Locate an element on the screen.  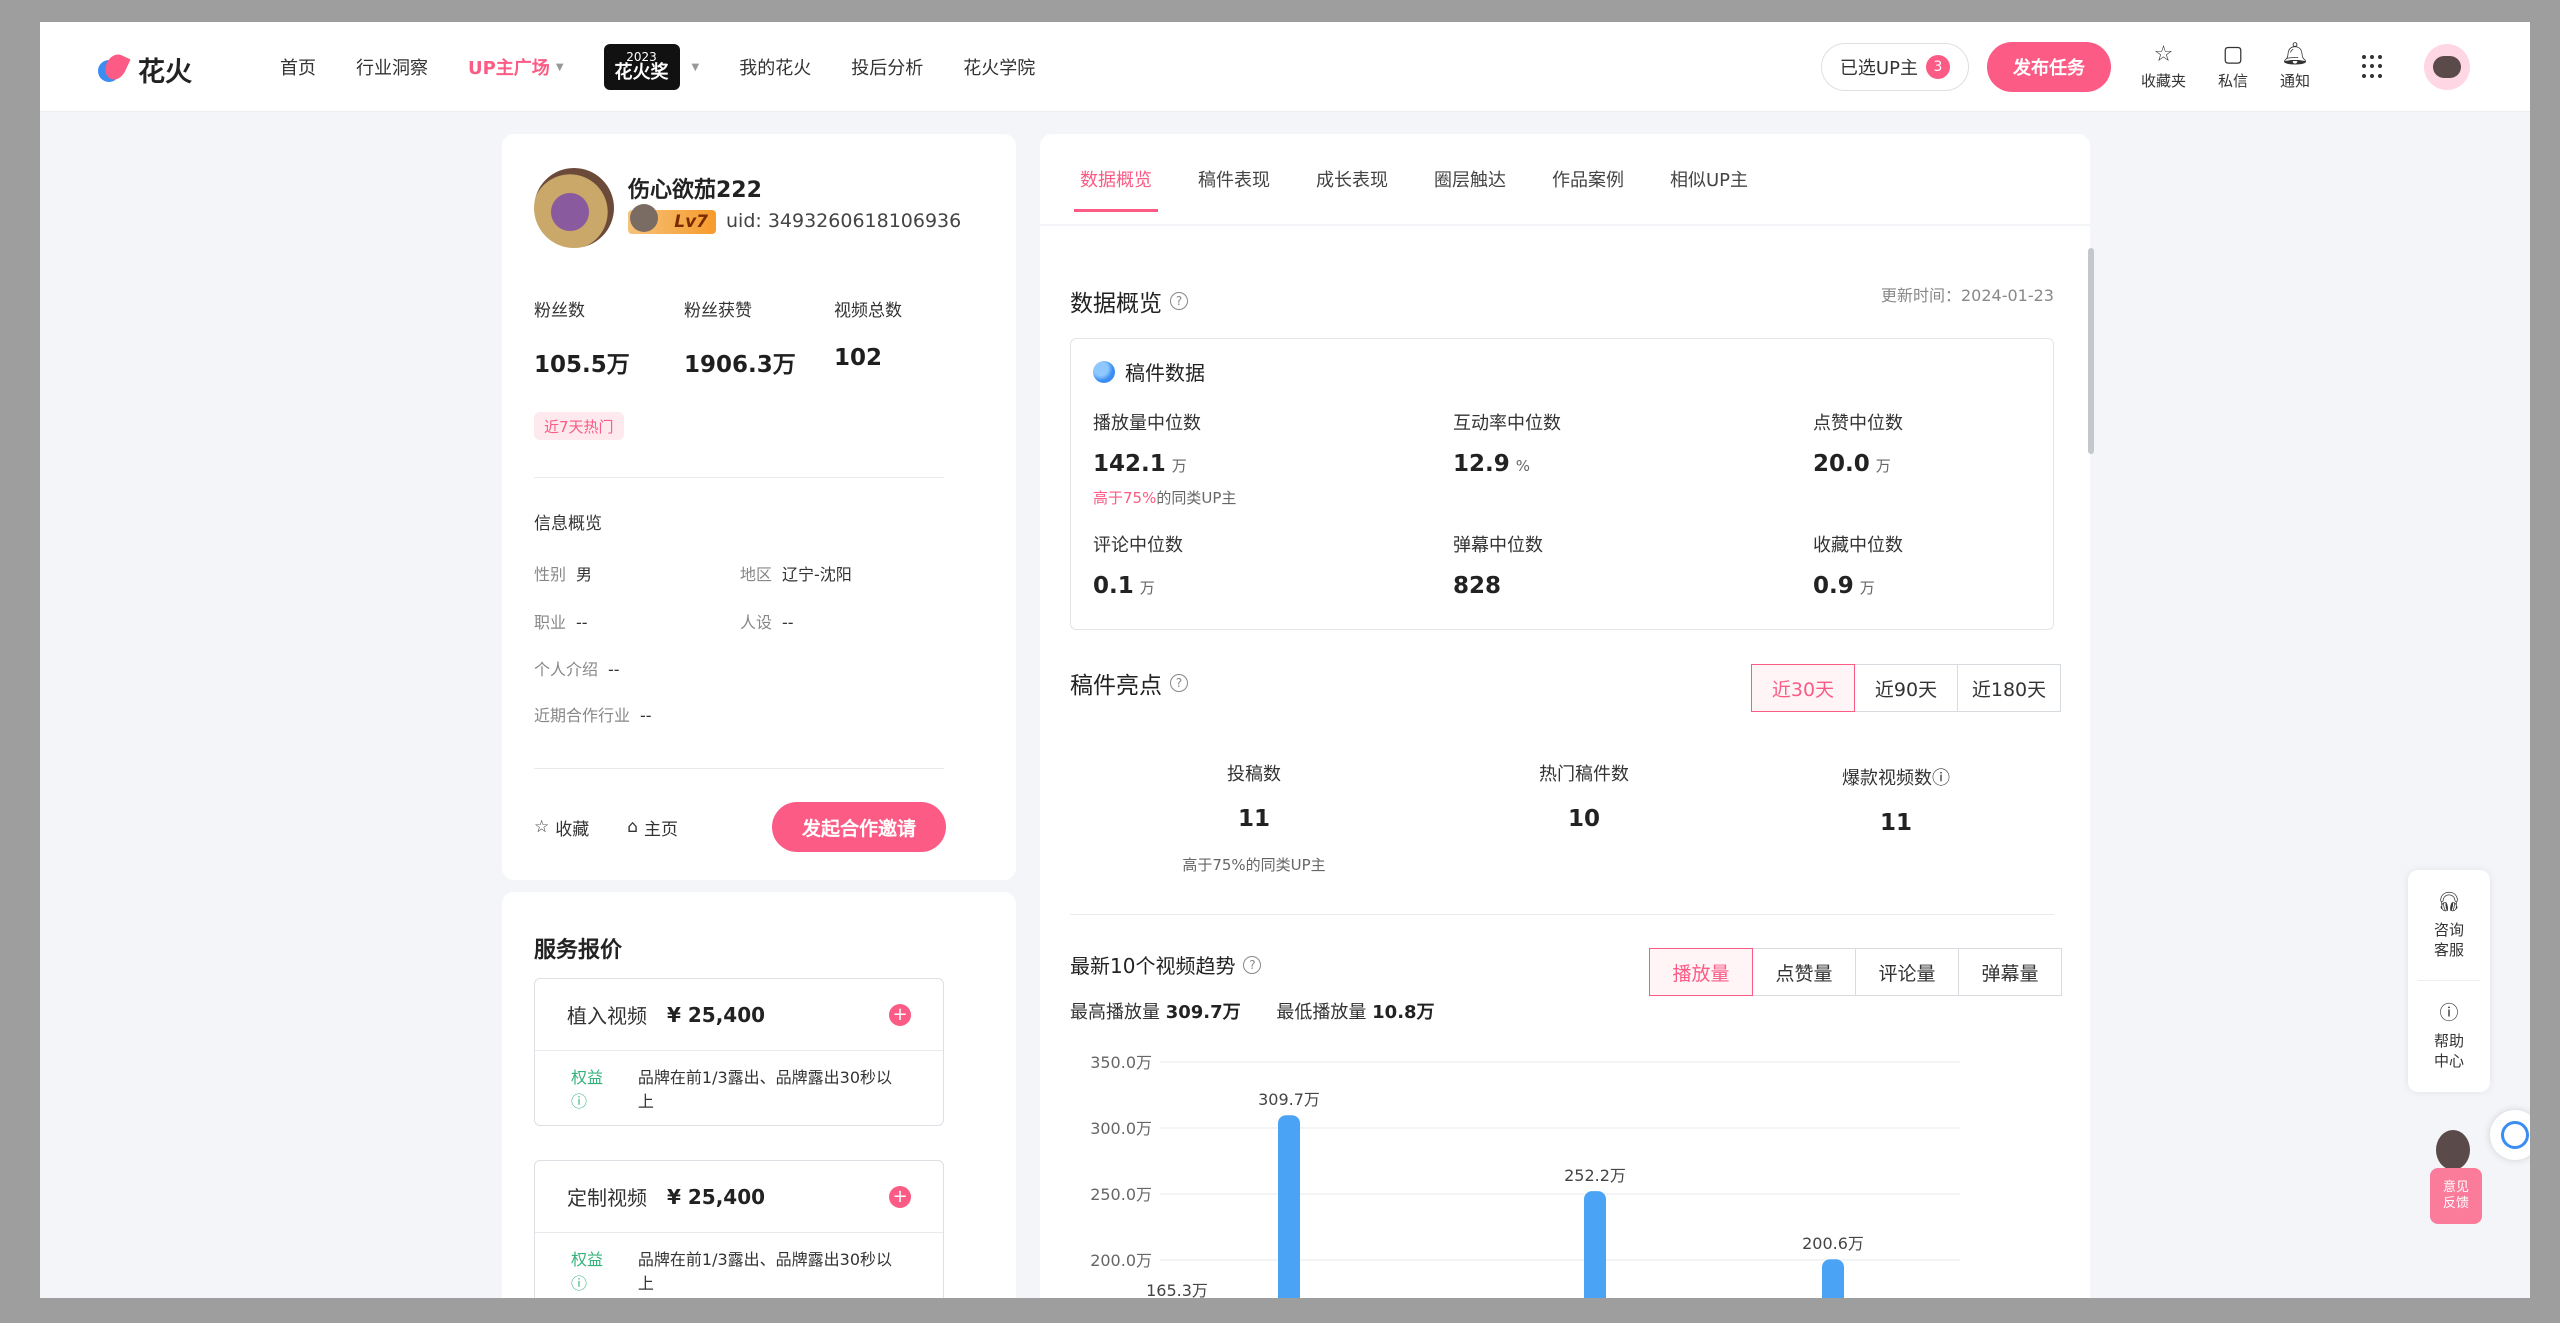
help-label: 帮助中心 is located at coordinates (2448, 1050).